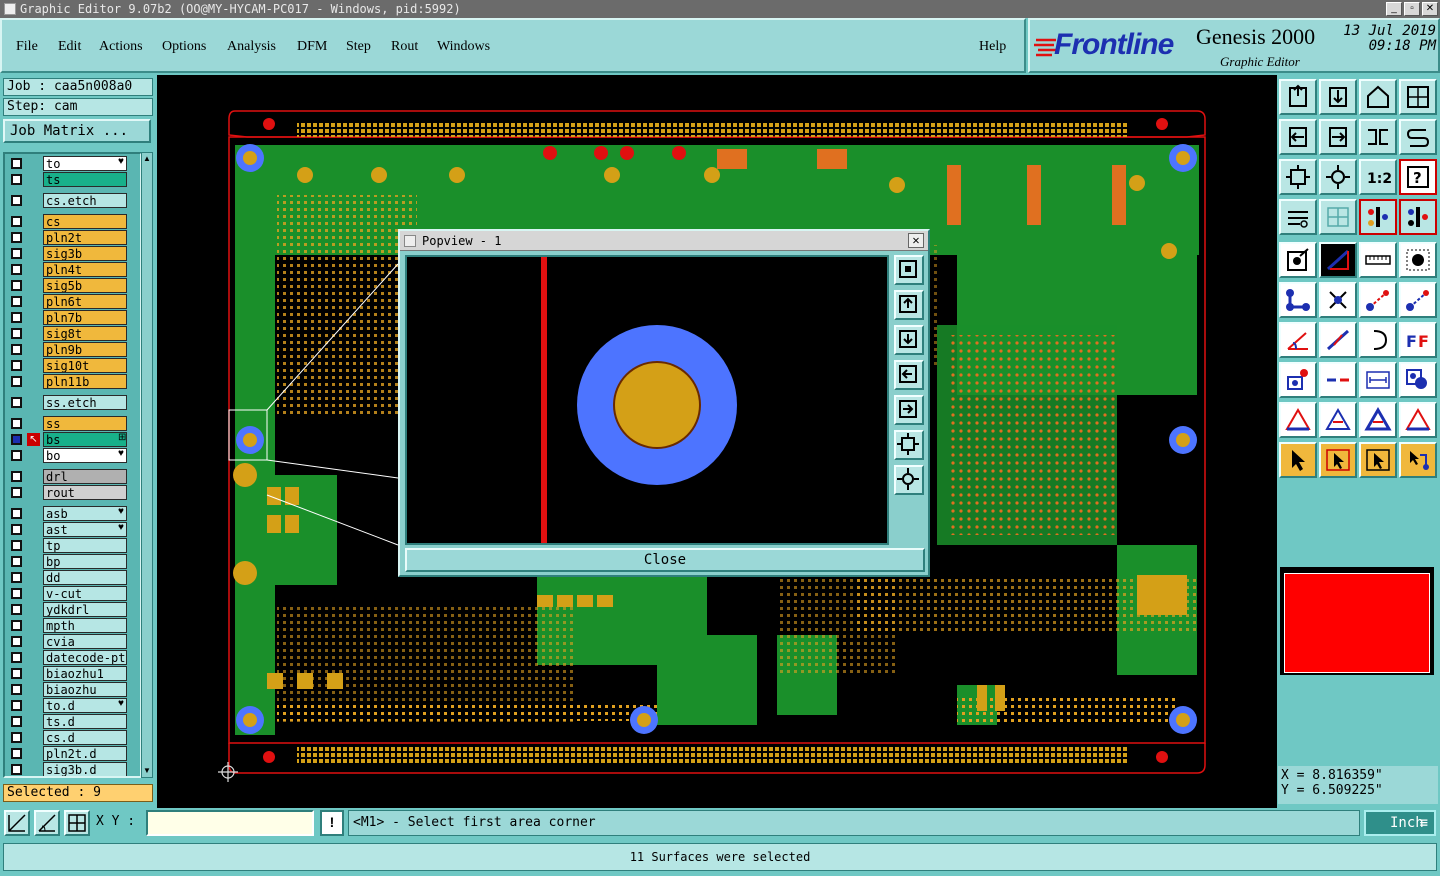 This screenshot has width=1440, height=876. Describe the element at coordinates (1378, 420) in the screenshot. I see `shape-b-button` at that location.